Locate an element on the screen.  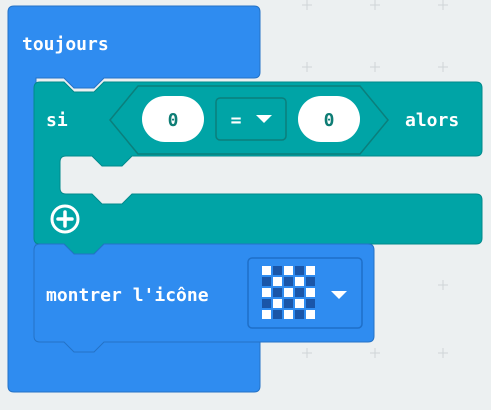
operator-dropdown: = is located at coordinates (251, 119).